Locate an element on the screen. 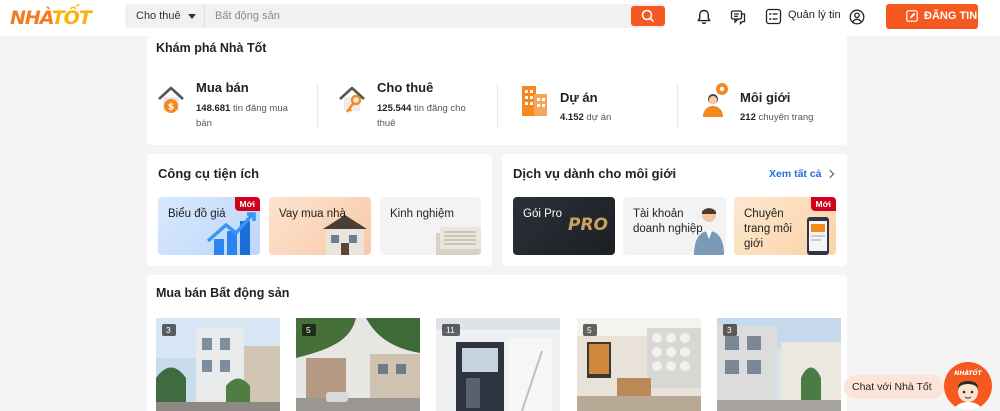 The width and height of the screenshot is (1000, 411). category-mua-ban: $ Mua bán 148.681 tin đăng mua bán is located at coordinates (236, 107).